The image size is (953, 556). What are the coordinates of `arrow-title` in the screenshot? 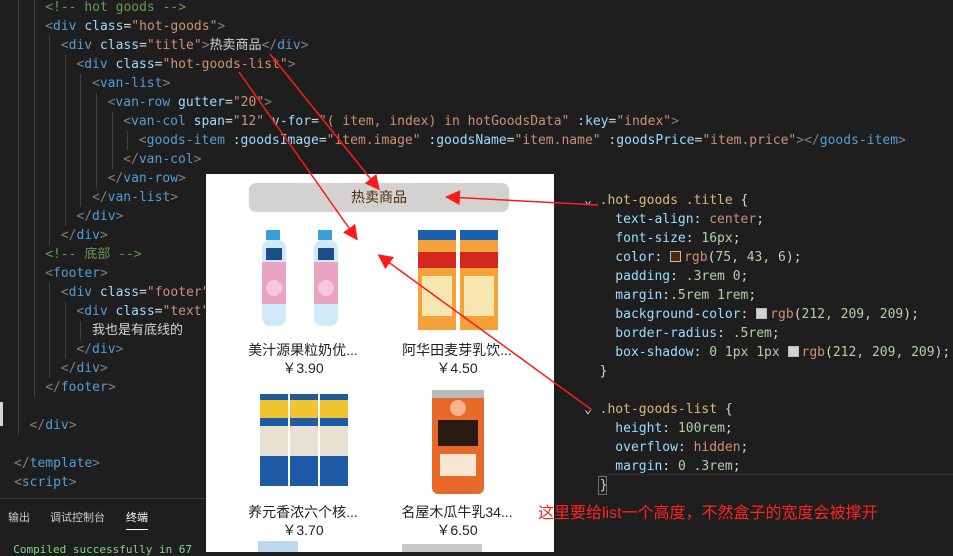 It's located at (324, 122).